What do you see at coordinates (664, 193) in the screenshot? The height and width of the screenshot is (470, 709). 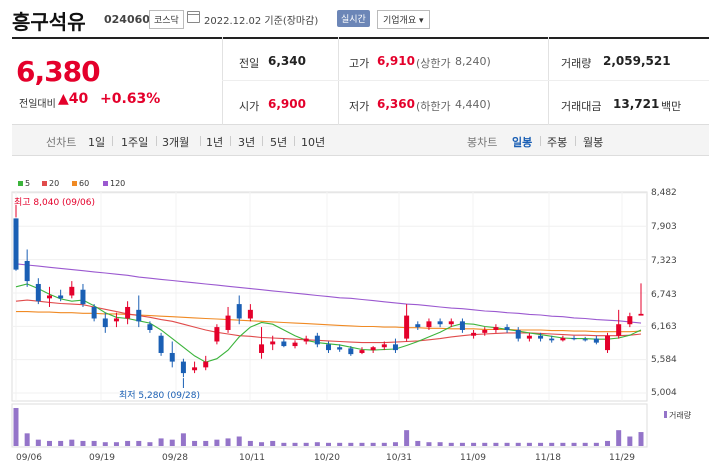 I see `y-tick: 8,482` at bounding box center [664, 193].